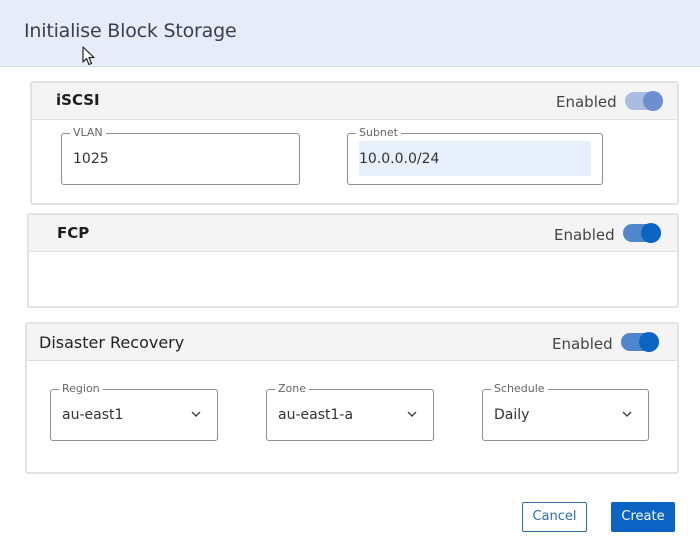 This screenshot has height=558, width=700. I want to click on iscsi-enabled-label: Enabled, so click(586, 102).